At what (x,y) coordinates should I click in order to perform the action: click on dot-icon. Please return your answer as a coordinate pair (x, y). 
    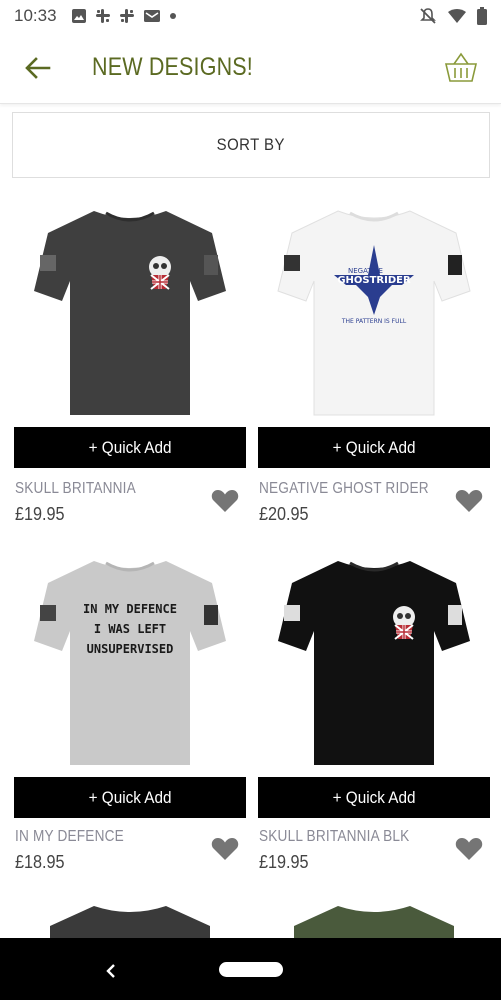
    Looking at the image, I should click on (172, 16).